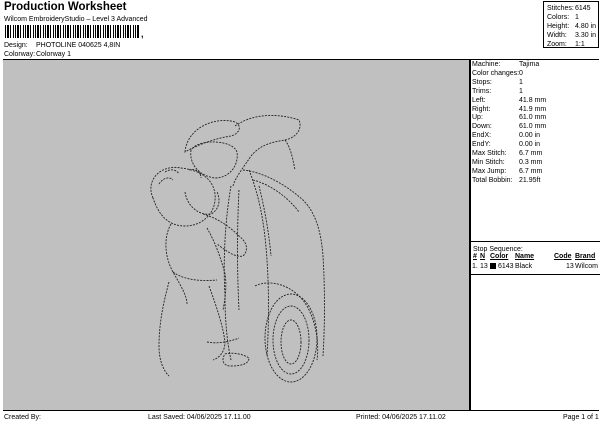  Describe the element at coordinates (484, 266) in the screenshot. I see `row-n: 13` at that location.